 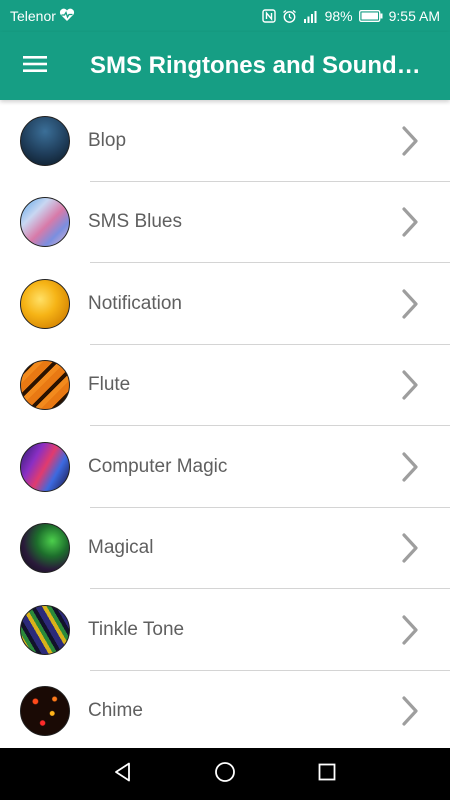 I want to click on ringtone-label: SMS Blues, so click(x=135, y=222).